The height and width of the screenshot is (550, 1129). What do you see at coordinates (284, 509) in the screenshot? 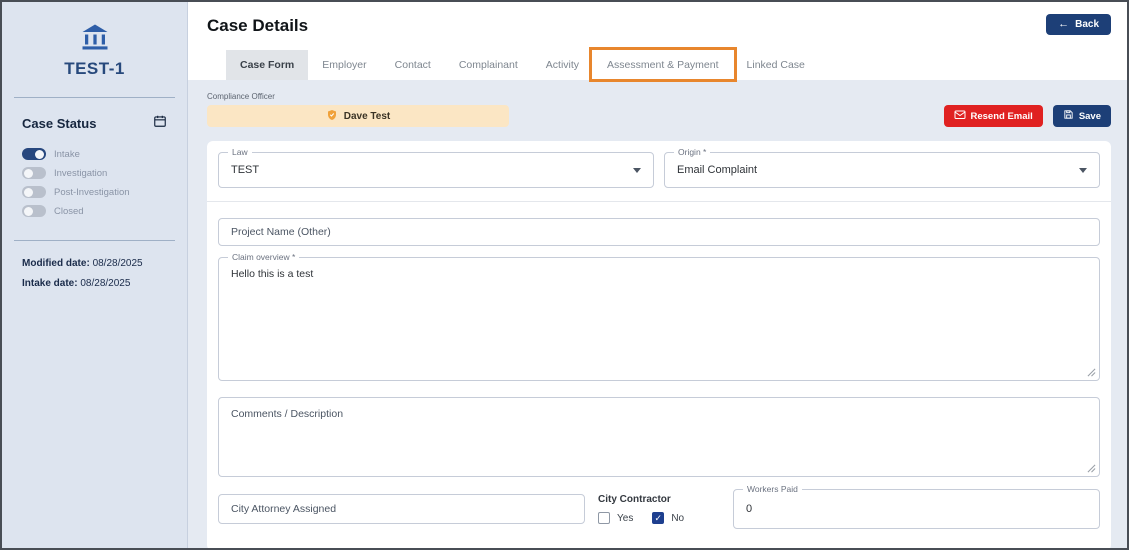
I see `city-attorney-placeholder: City Attorney Assigned` at bounding box center [284, 509].